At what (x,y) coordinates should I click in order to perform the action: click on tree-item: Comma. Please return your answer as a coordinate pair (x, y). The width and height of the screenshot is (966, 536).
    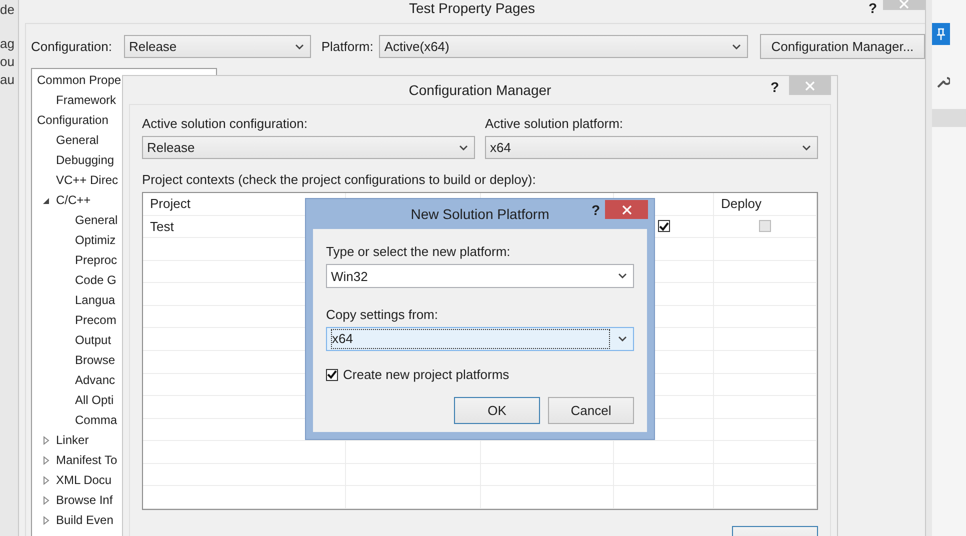
    Looking at the image, I should click on (96, 420).